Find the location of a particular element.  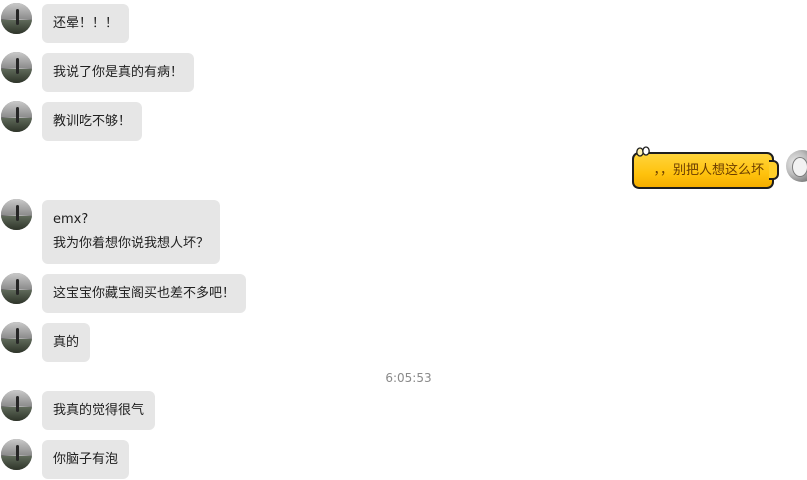

bubble-tail is located at coordinates (774, 170).